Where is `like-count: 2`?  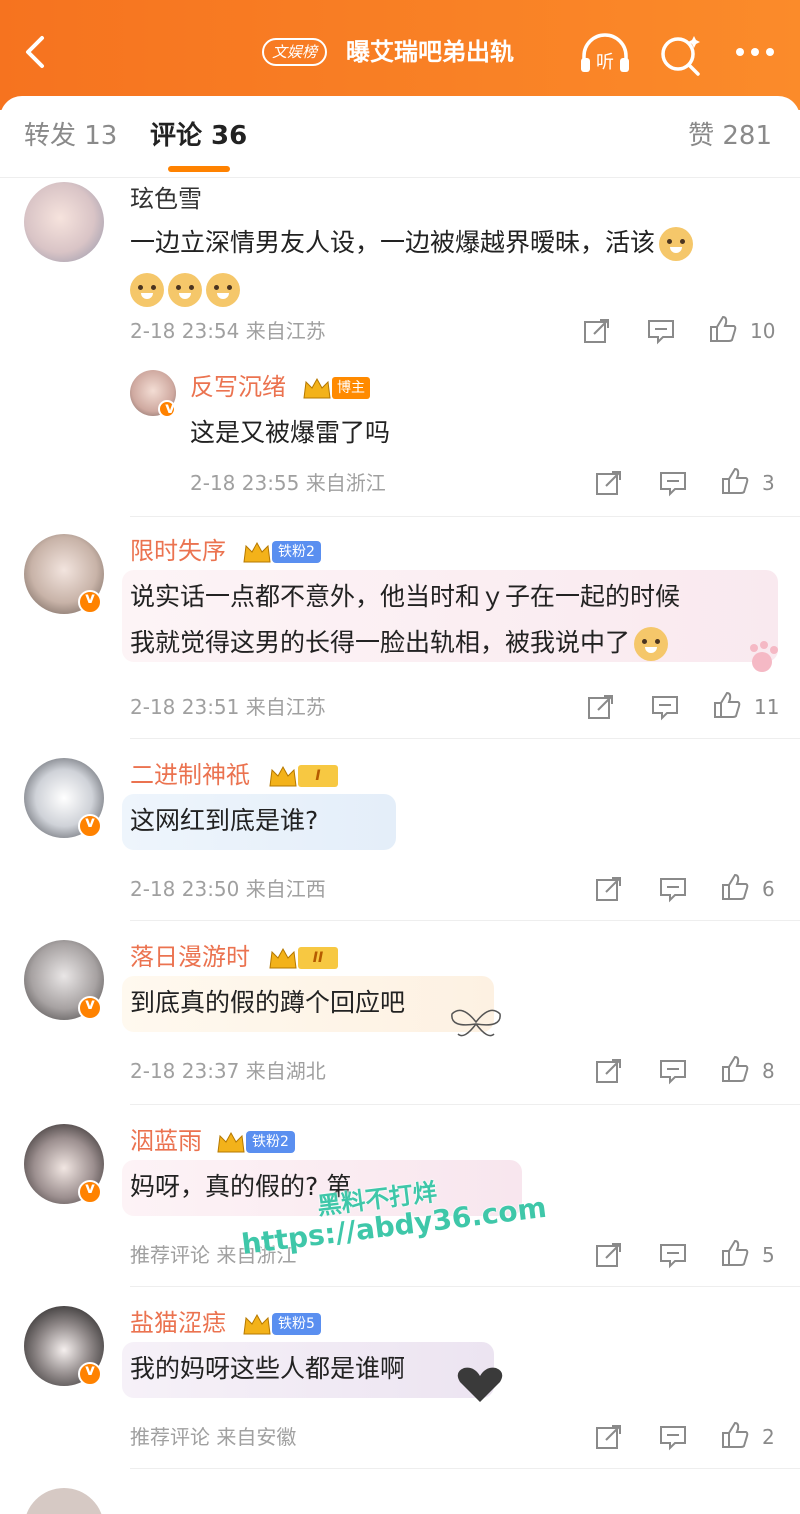 like-count: 2 is located at coordinates (768, 1437).